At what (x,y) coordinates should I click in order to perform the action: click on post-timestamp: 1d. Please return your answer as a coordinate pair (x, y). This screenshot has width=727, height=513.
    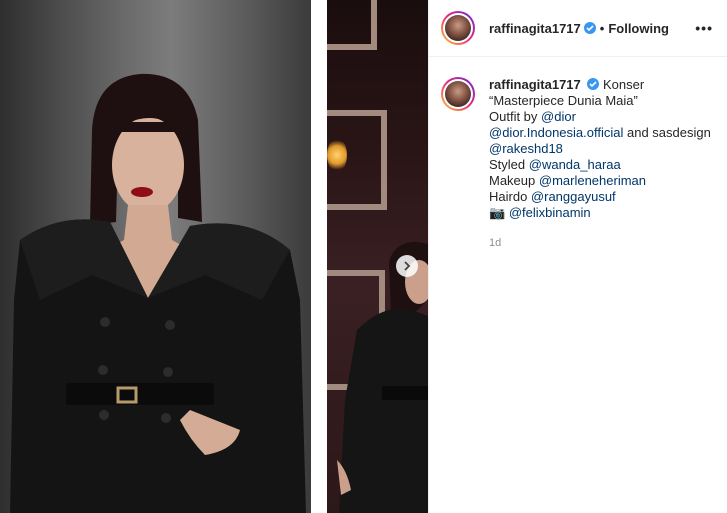
    Looking at the image, I should click on (600, 243).